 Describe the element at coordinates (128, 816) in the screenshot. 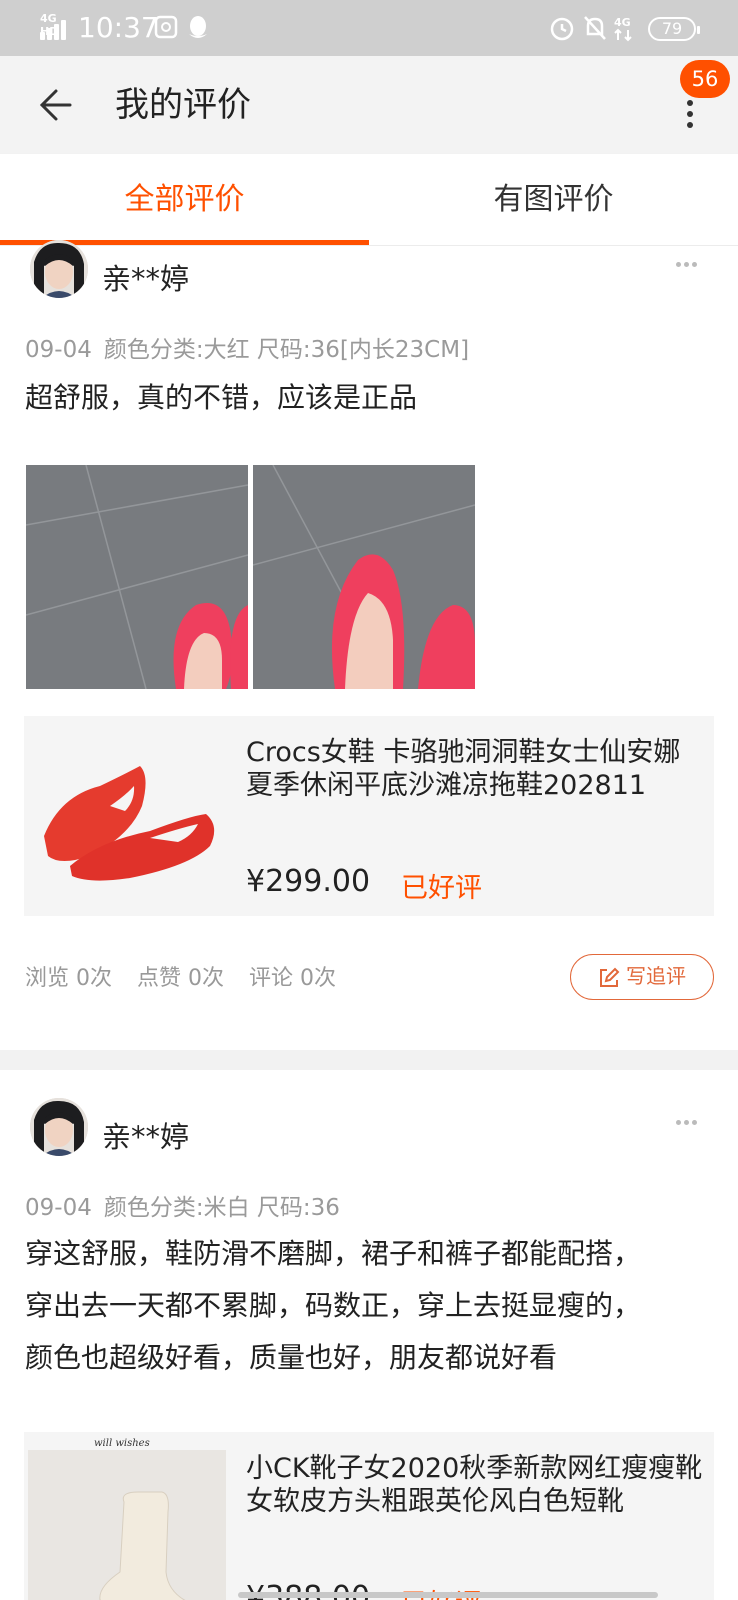

I see `product-image` at that location.